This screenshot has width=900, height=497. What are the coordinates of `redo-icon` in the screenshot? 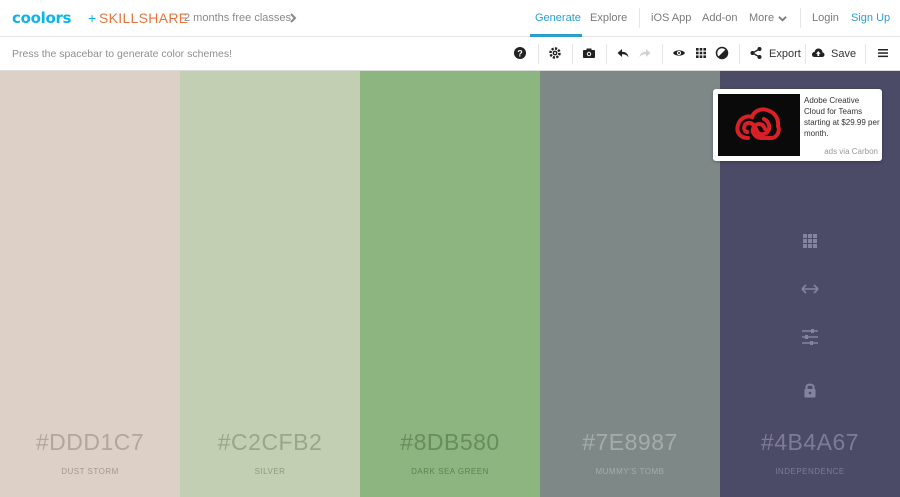 It's located at (645, 53).